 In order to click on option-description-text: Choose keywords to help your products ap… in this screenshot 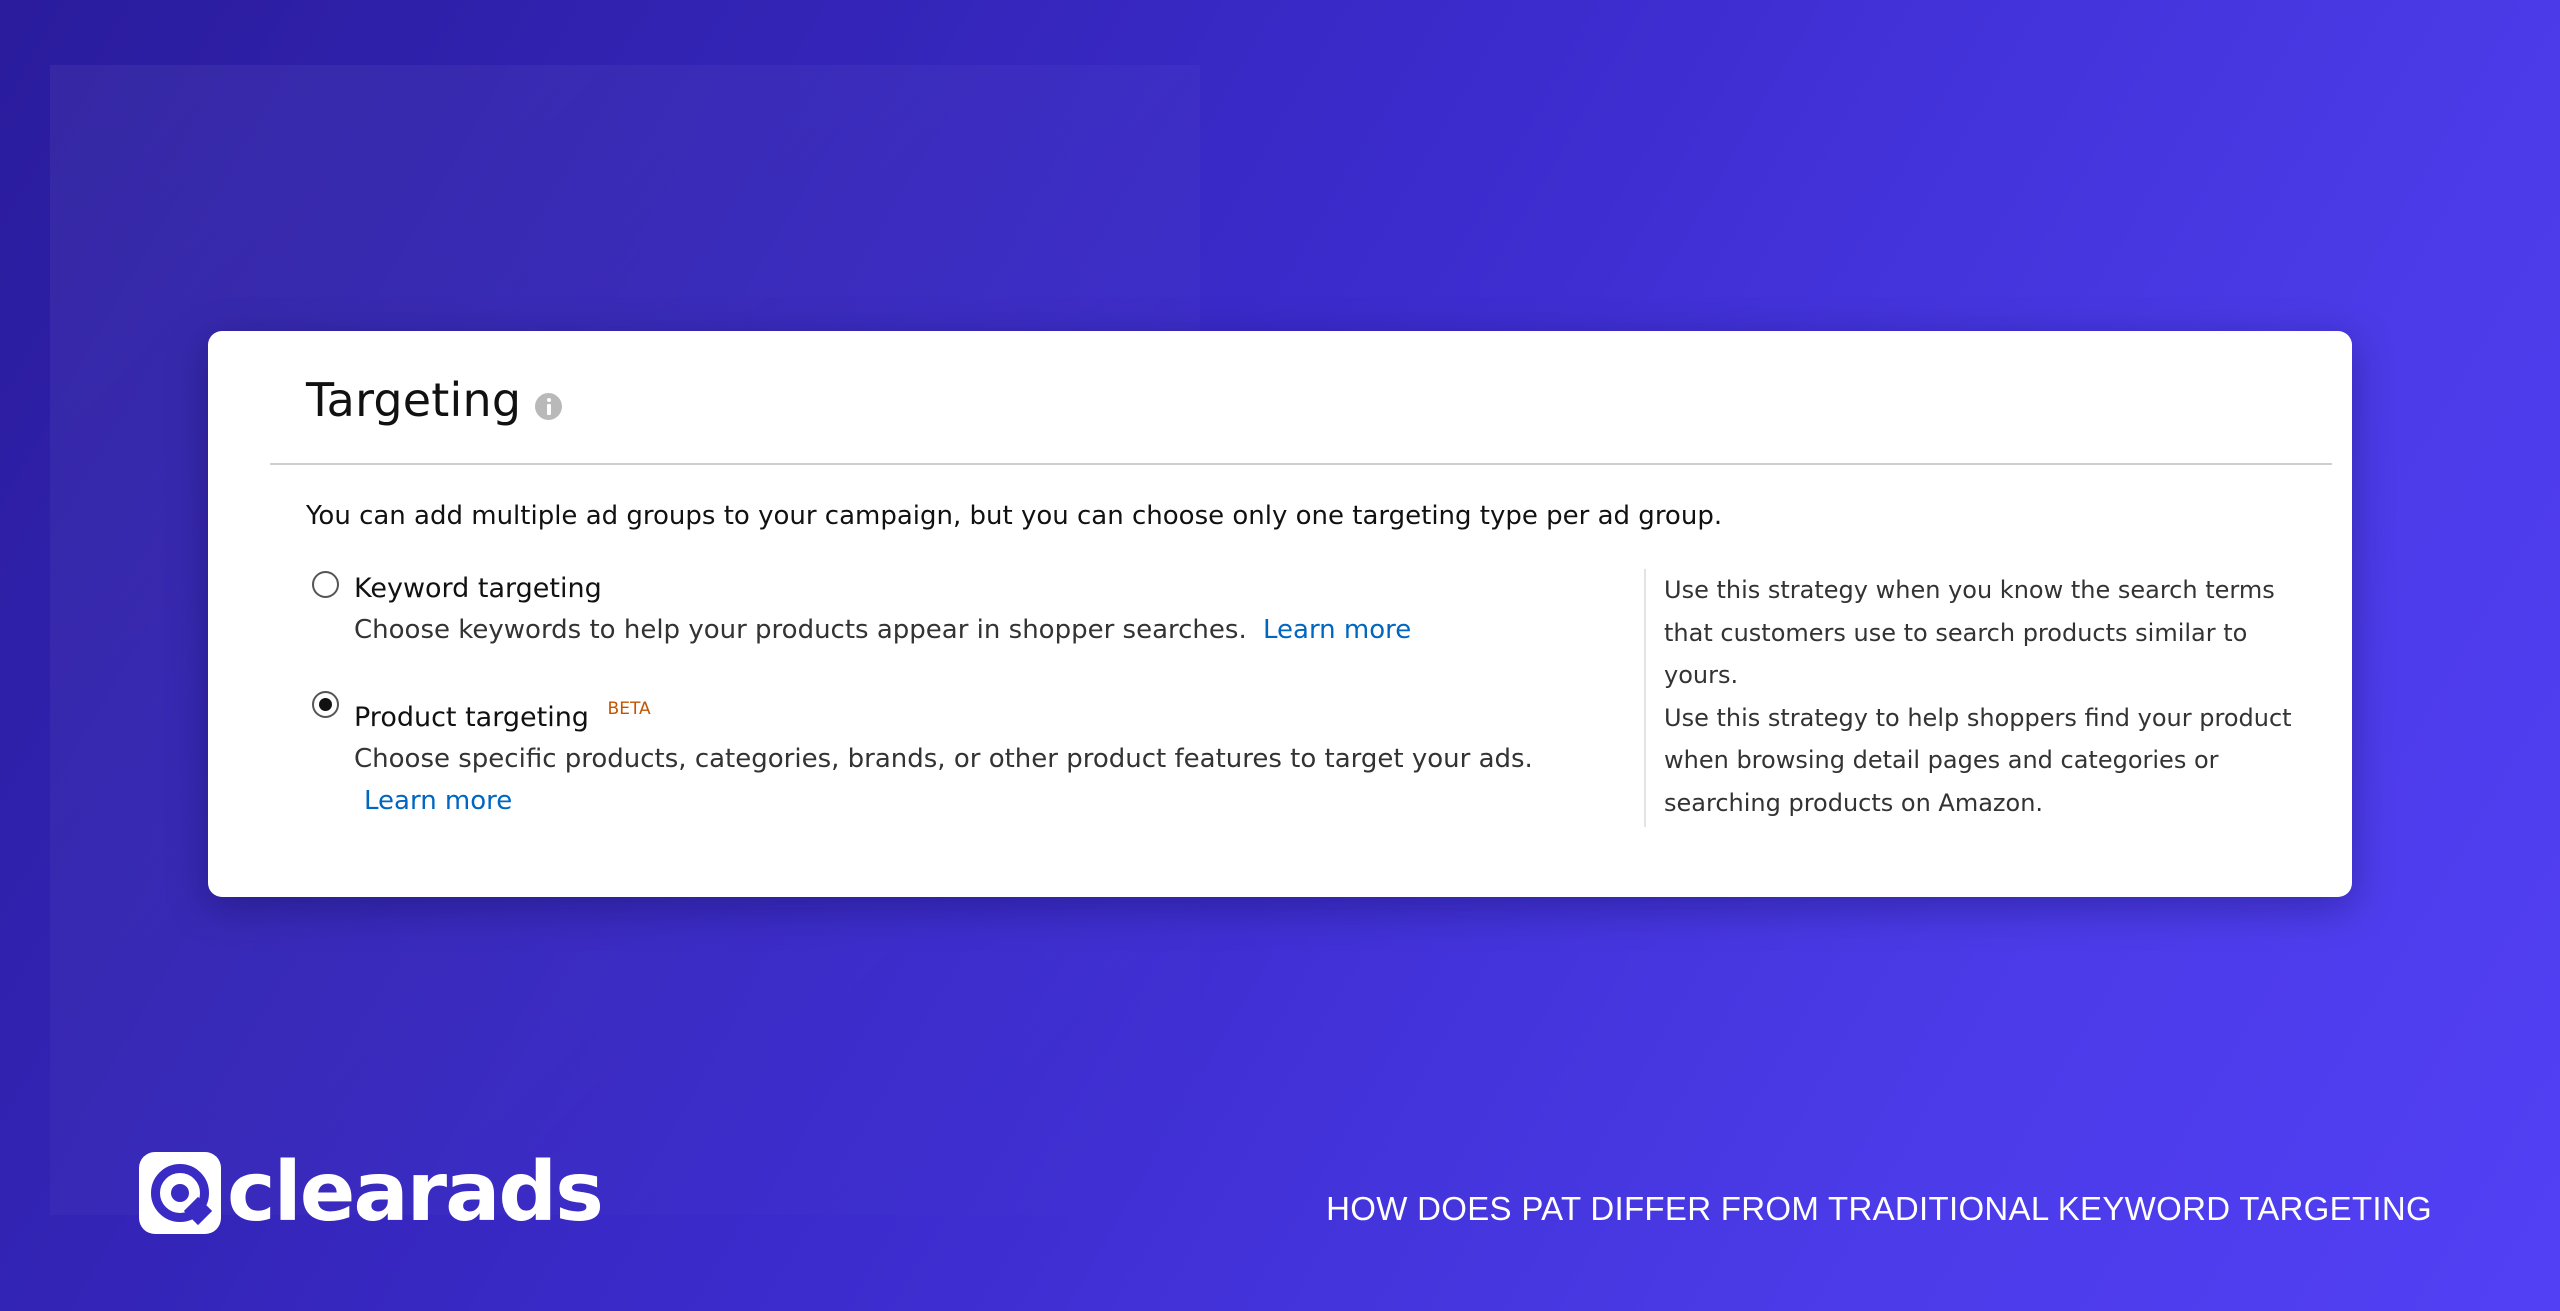, I will do `click(800, 630)`.